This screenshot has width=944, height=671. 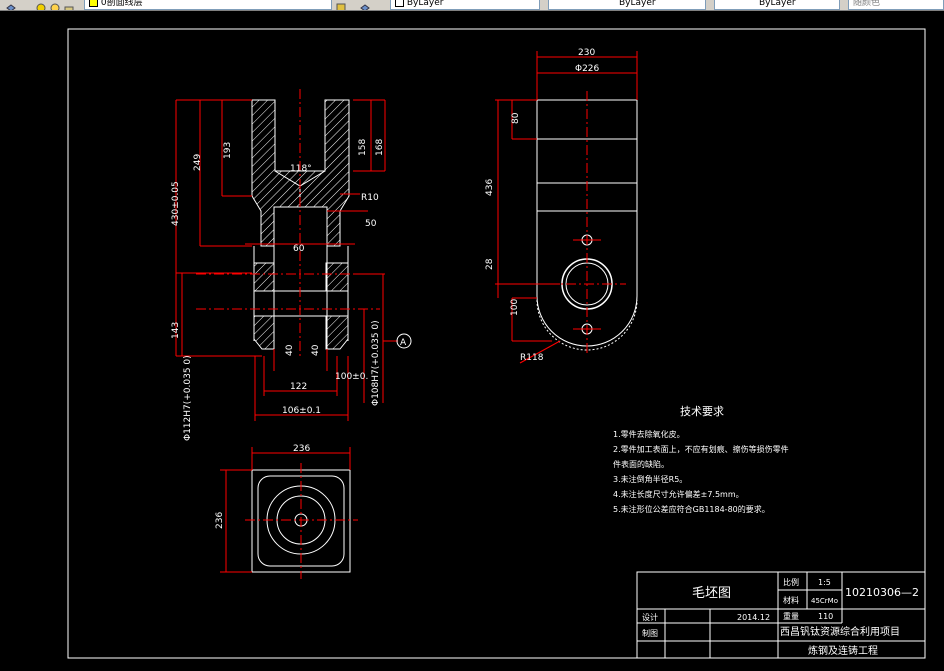 I want to click on tech-req-line-3: 件表面的缺陷。, so click(x=641, y=464).